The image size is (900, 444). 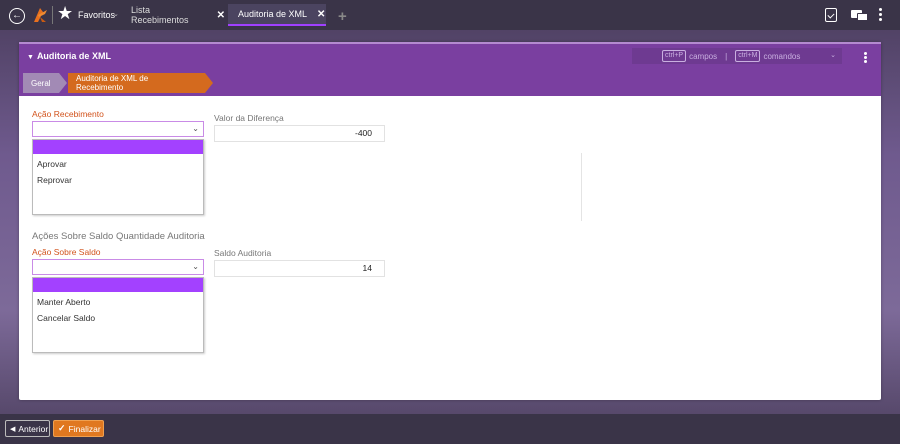 I want to click on breadcrumb: Geral Auditoria de XML de Recebimento, so click(x=118, y=83).